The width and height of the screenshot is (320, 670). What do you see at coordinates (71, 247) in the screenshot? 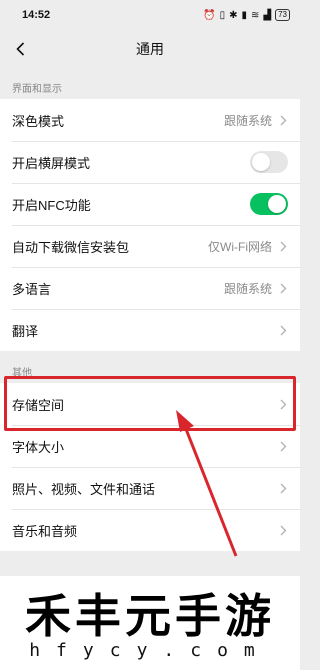
I see `setting-label: 自动下载微信安装包` at bounding box center [71, 247].